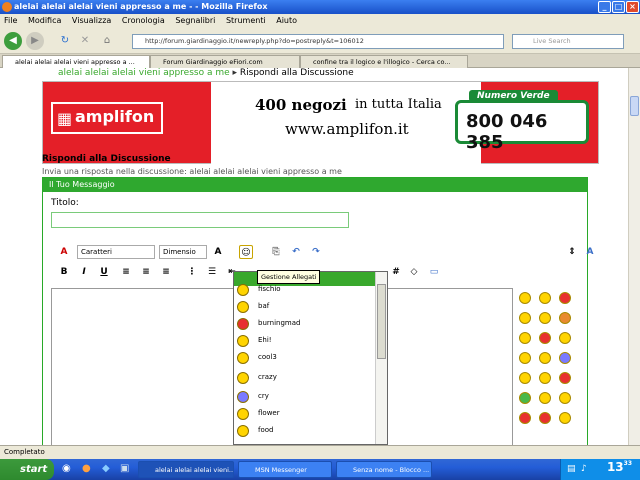 This screenshot has height=480, width=640. Describe the element at coordinates (218, 252) in the screenshot. I see `font-color-icon: A` at that location.